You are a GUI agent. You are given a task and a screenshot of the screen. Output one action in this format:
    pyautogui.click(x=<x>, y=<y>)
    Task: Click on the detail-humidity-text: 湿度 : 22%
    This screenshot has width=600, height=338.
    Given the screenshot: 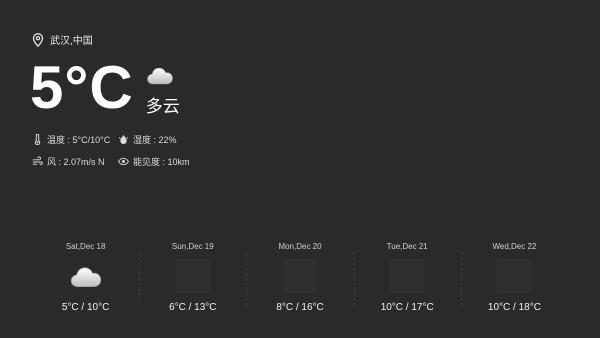 What is the action you would take?
    pyautogui.click(x=155, y=140)
    